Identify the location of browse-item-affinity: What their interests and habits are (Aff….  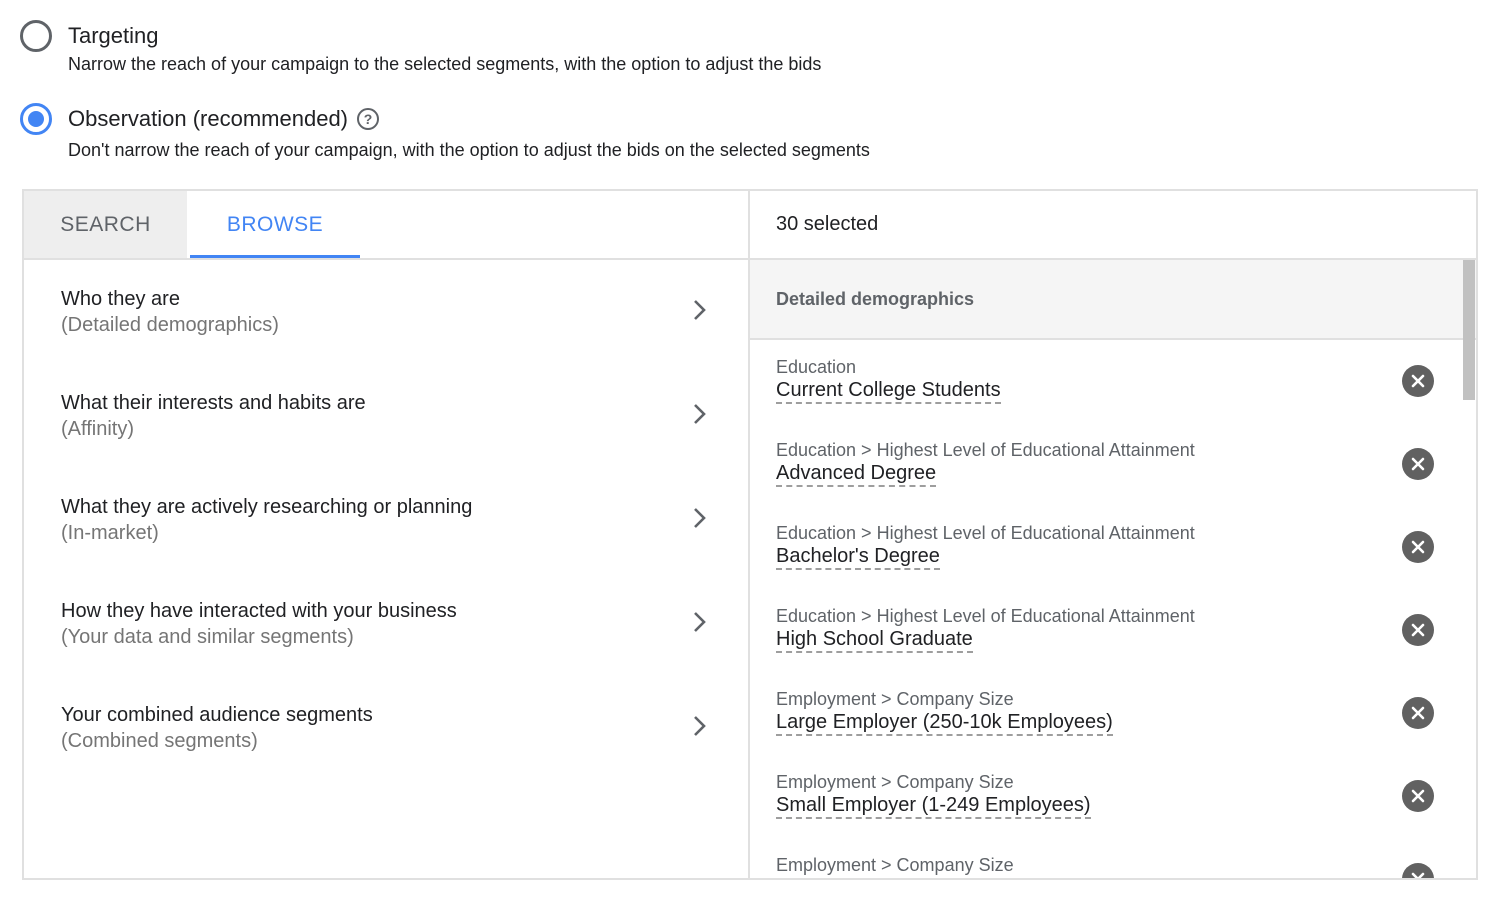
(386, 416).